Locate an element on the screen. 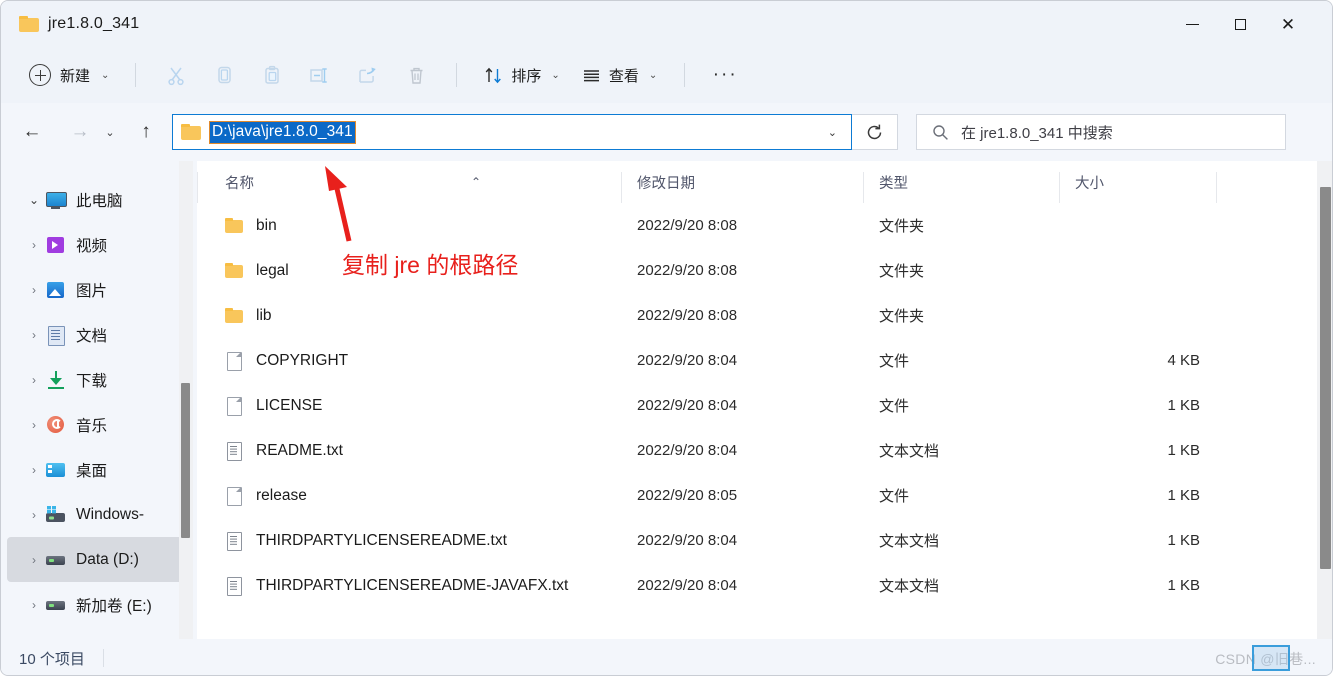  sidebar-item-1: › 视频 is located at coordinates (98, 244).